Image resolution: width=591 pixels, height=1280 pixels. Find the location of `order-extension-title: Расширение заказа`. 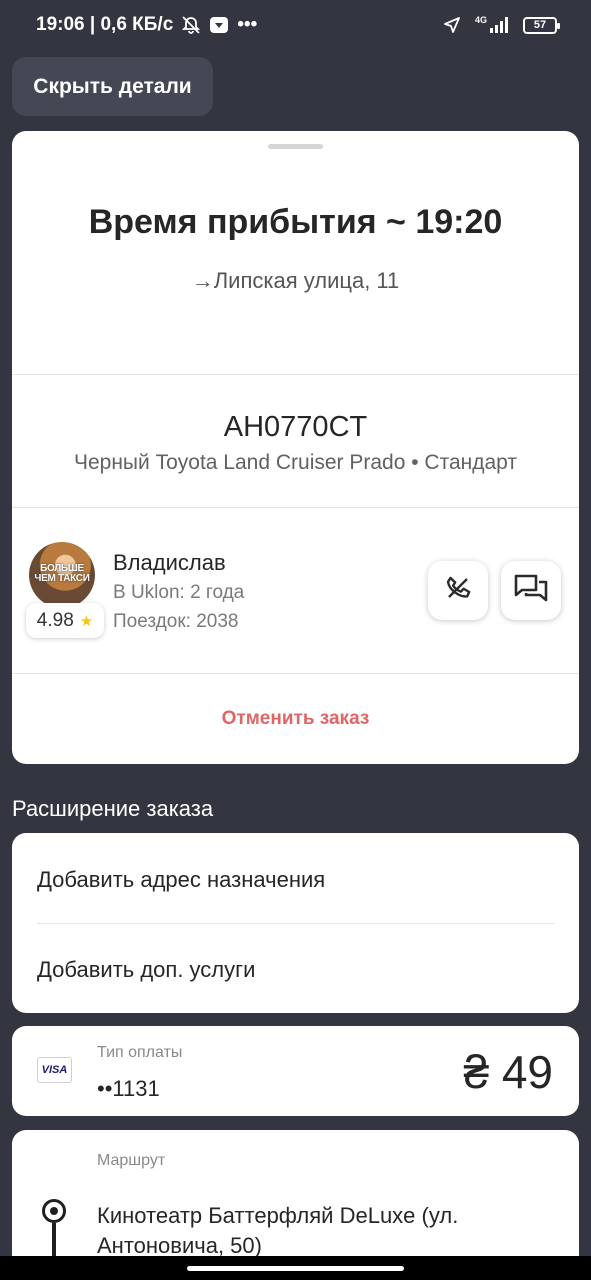

order-extension-title: Расширение заказа is located at coordinates (113, 808).